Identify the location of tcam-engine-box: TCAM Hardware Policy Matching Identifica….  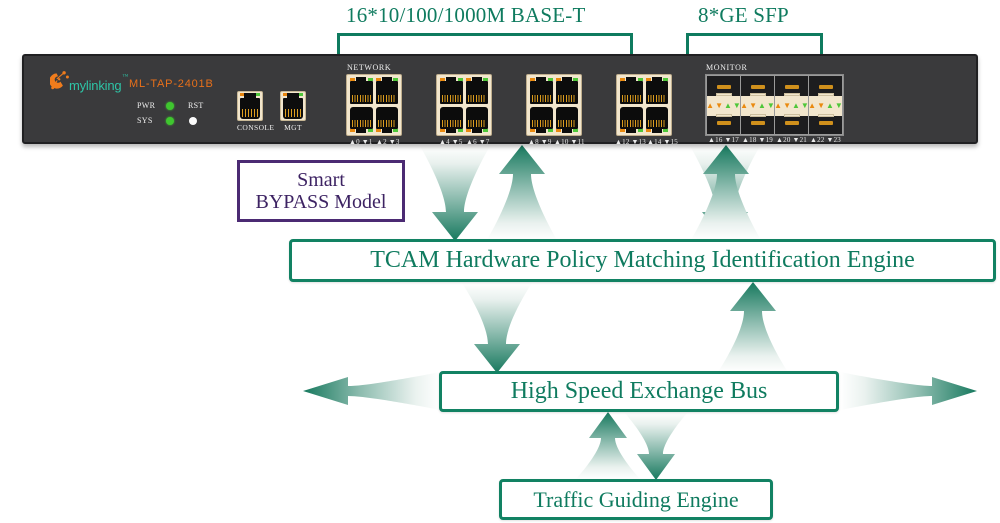
(642, 260).